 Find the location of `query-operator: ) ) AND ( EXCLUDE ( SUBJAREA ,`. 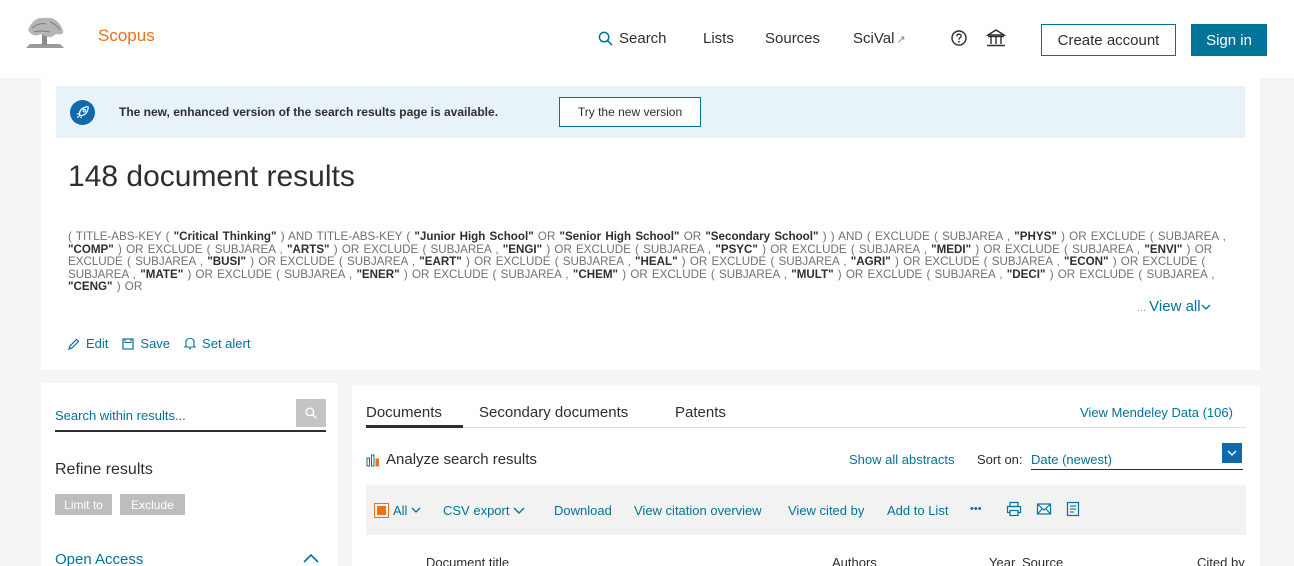

query-operator: ) ) AND ( EXCLUDE ( SUBJAREA , is located at coordinates (916, 237).